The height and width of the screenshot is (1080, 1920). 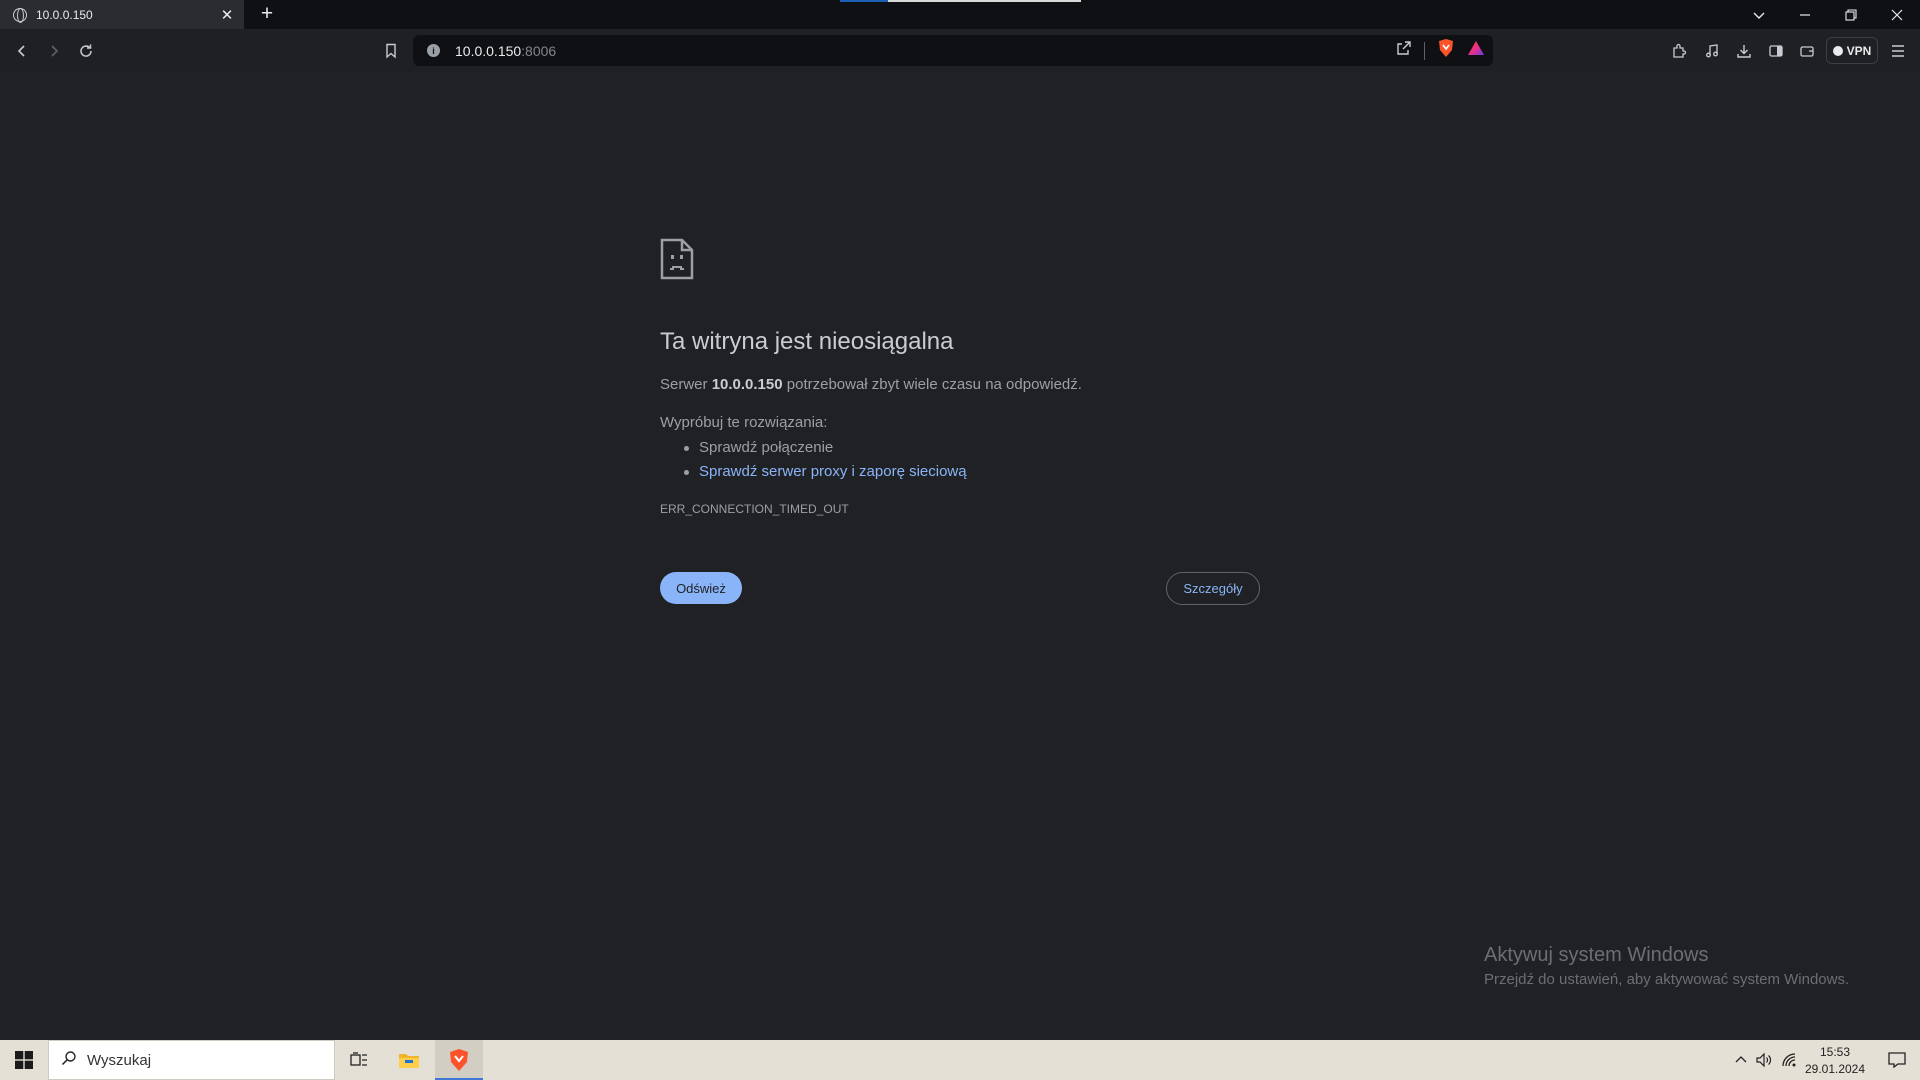 I want to click on brave-browser-taskbar-icon, so click(x=459, y=1060).